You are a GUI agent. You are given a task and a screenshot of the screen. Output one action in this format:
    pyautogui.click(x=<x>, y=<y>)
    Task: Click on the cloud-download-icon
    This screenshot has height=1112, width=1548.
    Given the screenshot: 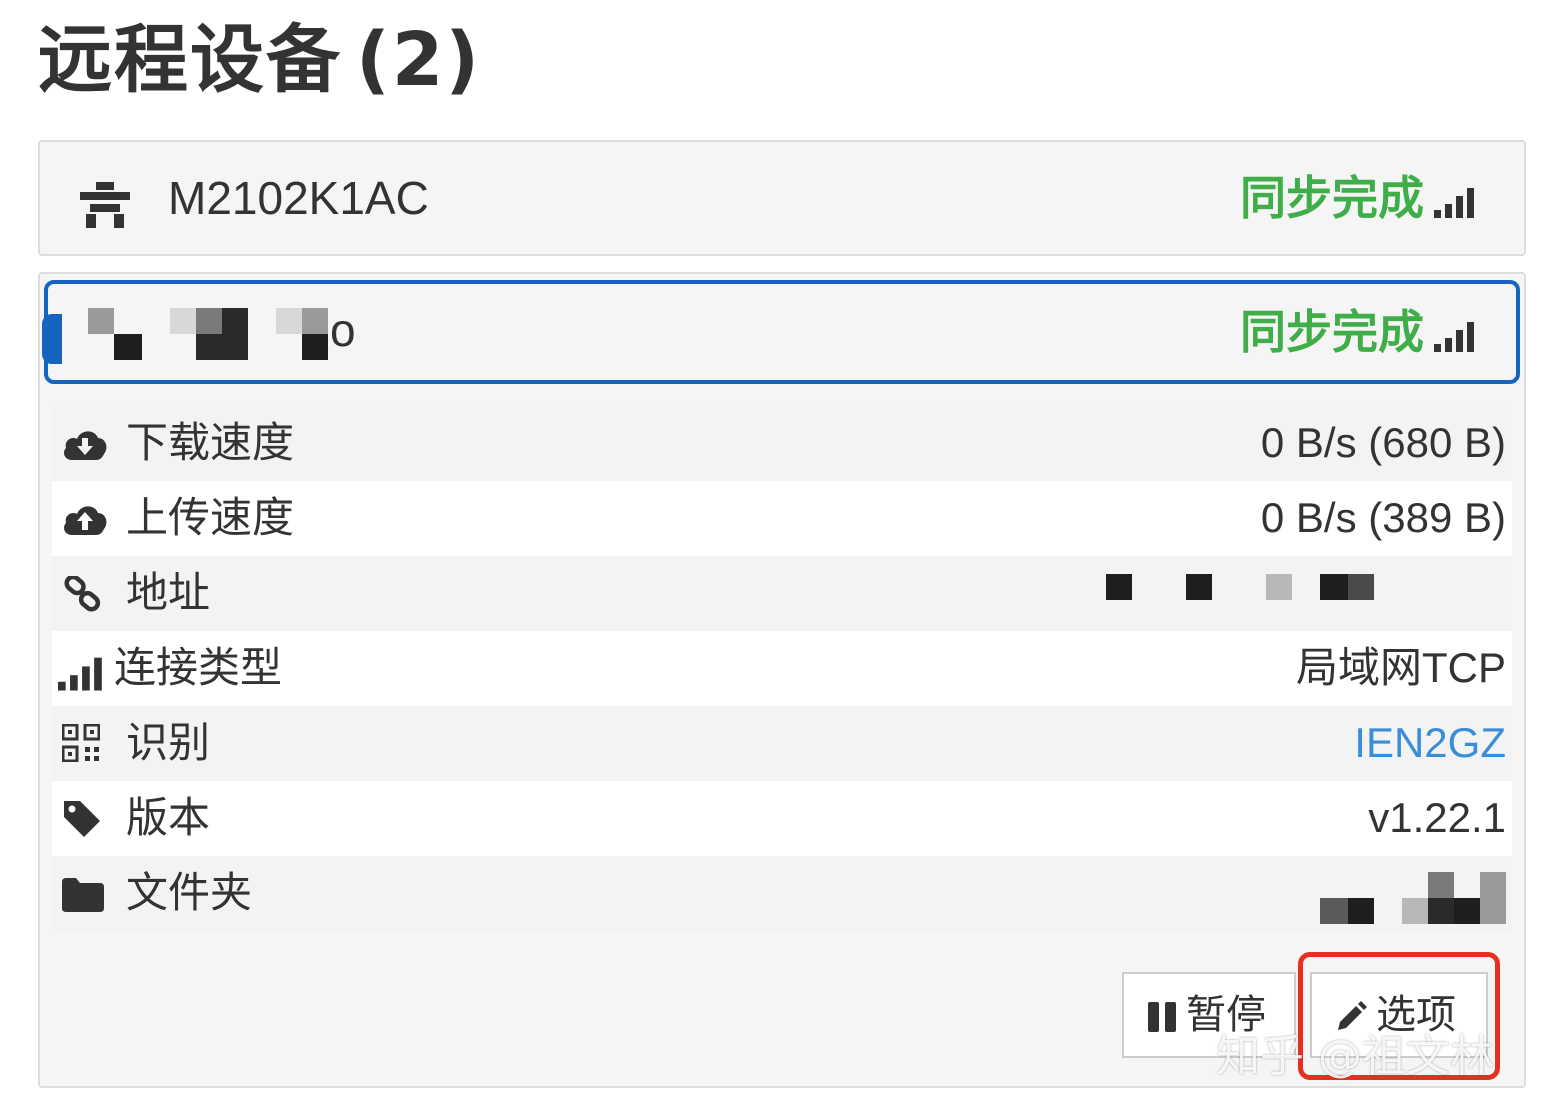 What is the action you would take?
    pyautogui.click(x=85, y=445)
    